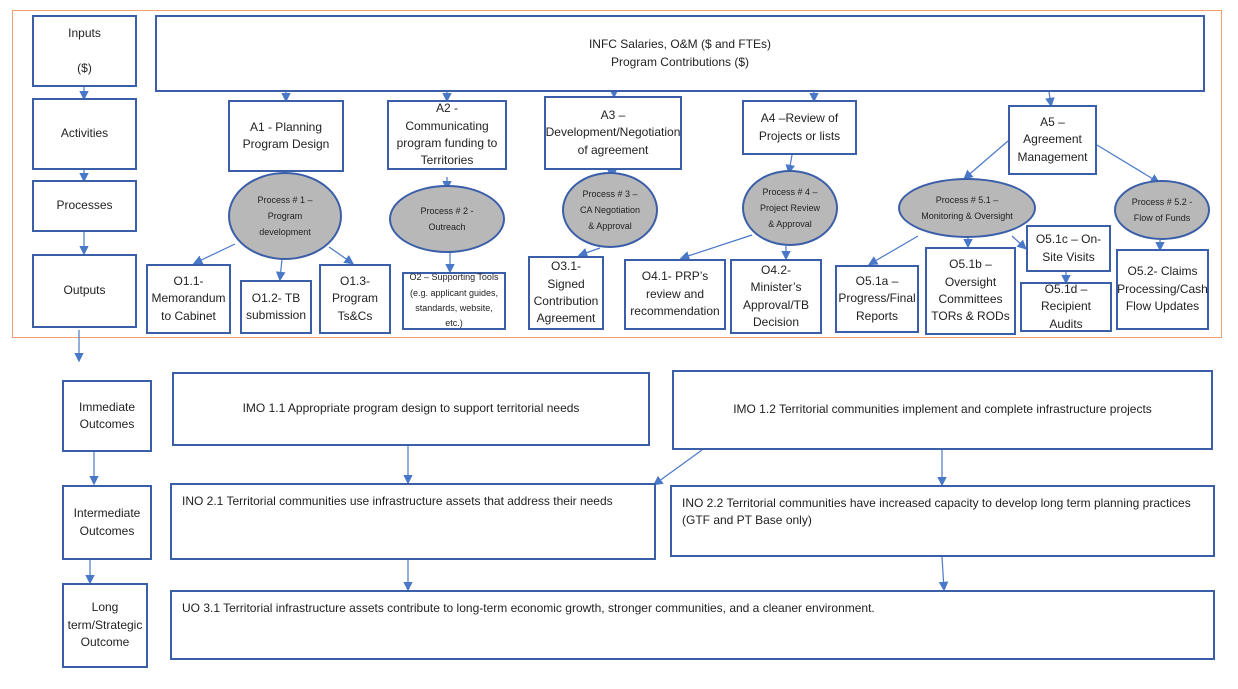 Image resolution: width=1238 pixels, height=689 pixels. I want to click on output-o5-1a: O5.1a – Progress/Final Reports, so click(877, 299).